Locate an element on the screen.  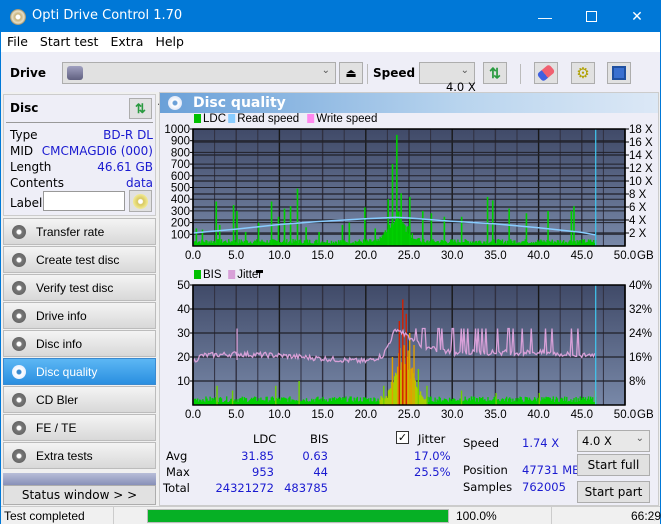
refresh-button: ⇅ is located at coordinates (495, 73).